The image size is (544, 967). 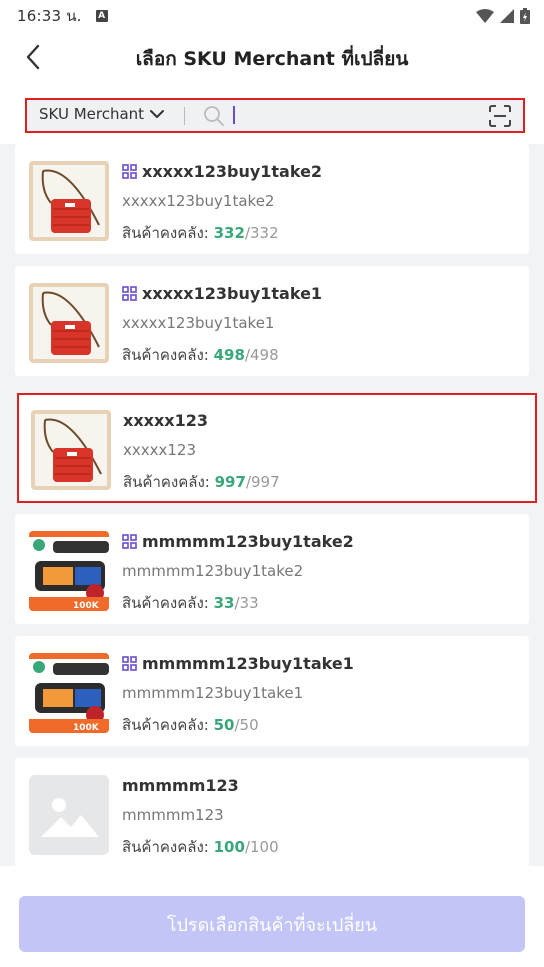 What do you see at coordinates (101, 16) in the screenshot?
I see `notification-icon: A` at bounding box center [101, 16].